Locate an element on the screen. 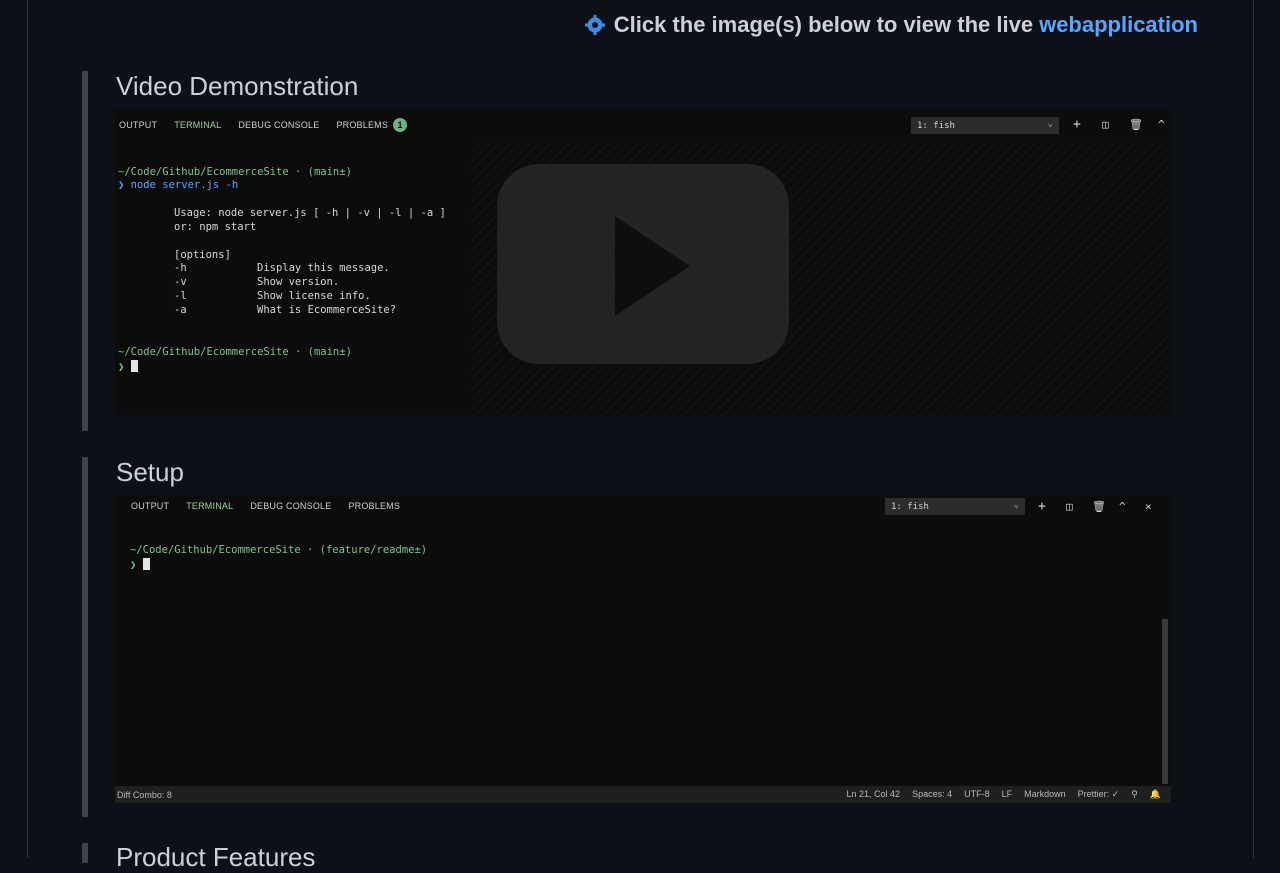  terminal-path-line-2: ~/Code/Github/EcommerceSite · (main±) is located at coordinates (235, 352).